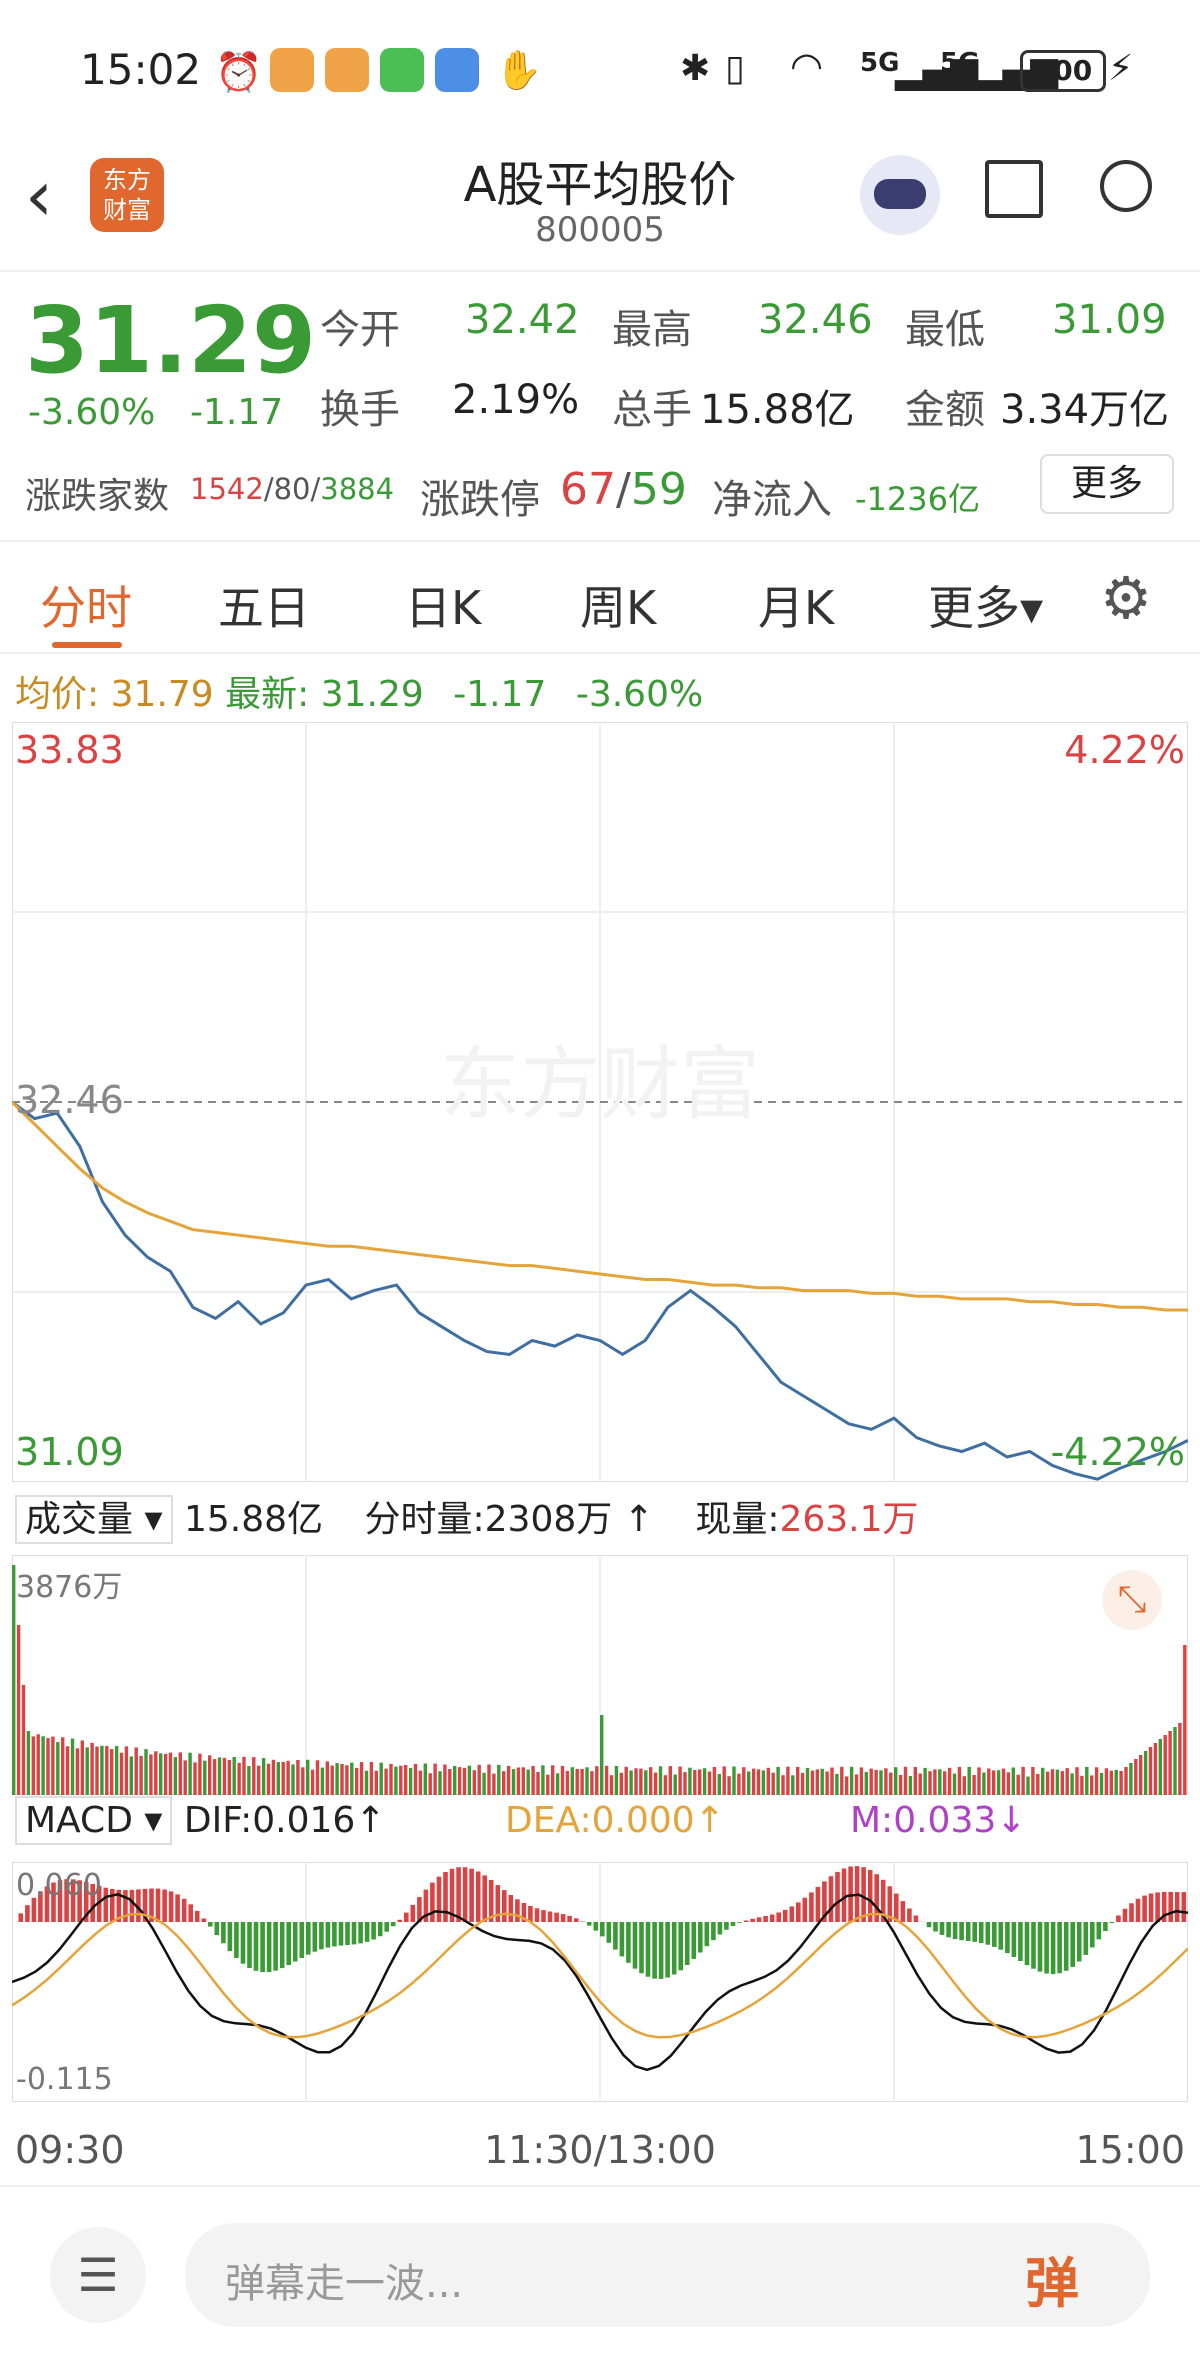  Describe the element at coordinates (227, 489) in the screenshot. I see `up-count: 1542` at that location.